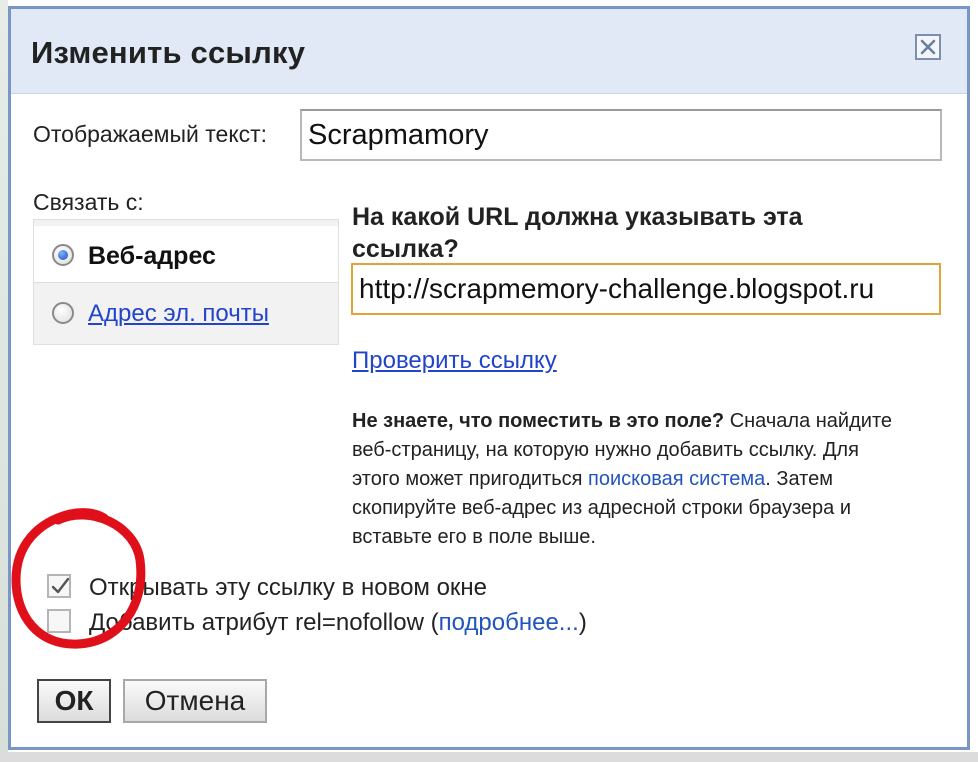 The height and width of the screenshot is (762, 978). What do you see at coordinates (538, 421) in the screenshot?
I see `help-bold-lead: Не знаете, что поместить в это поле?` at bounding box center [538, 421].